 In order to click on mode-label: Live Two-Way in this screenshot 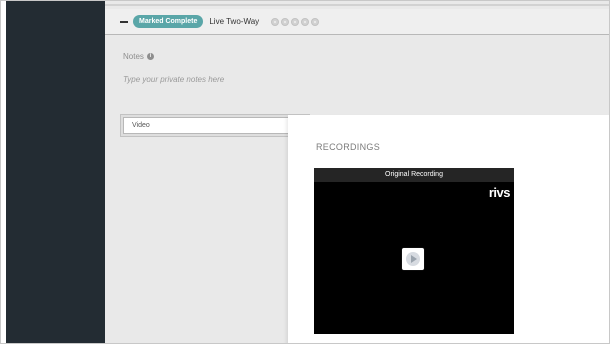, I will do `click(234, 21)`.